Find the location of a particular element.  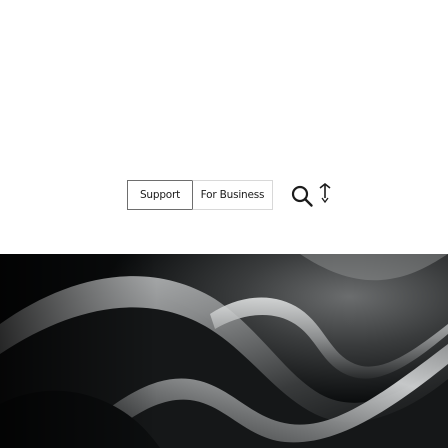

overflow-menu-button is located at coordinates (325, 196).